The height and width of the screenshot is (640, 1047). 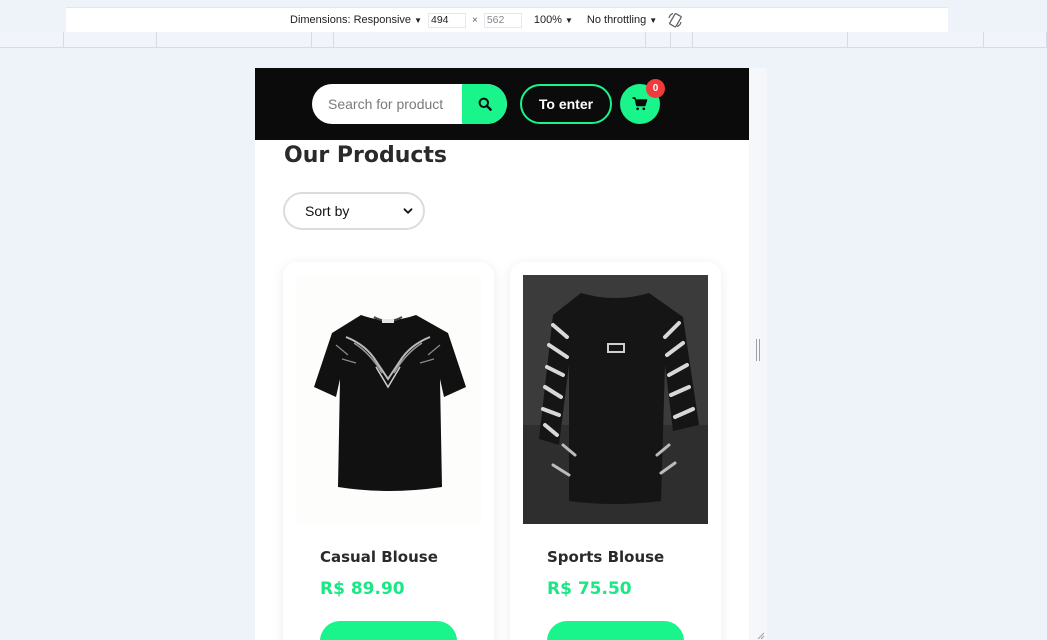 I want to click on product-card: Casual Blouse R$ 89.90, so click(x=388, y=451).